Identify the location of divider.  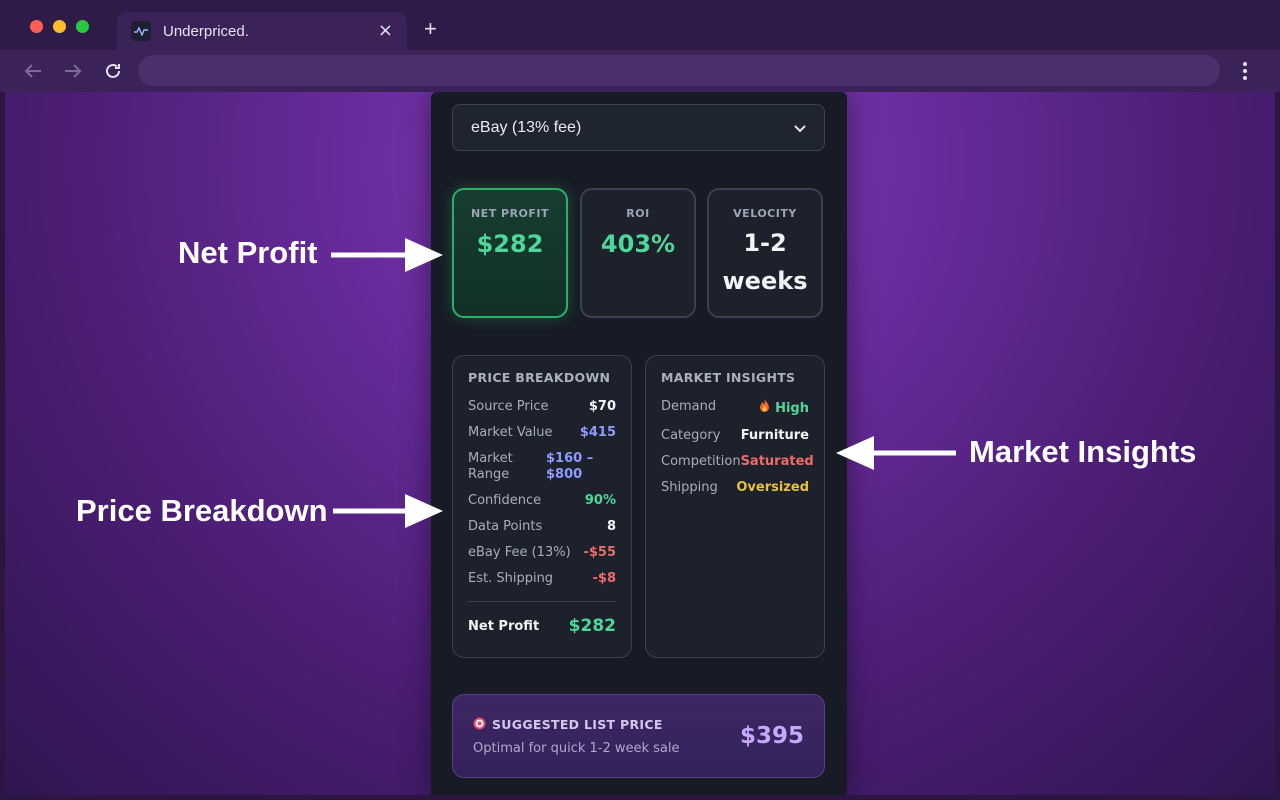
(542, 601).